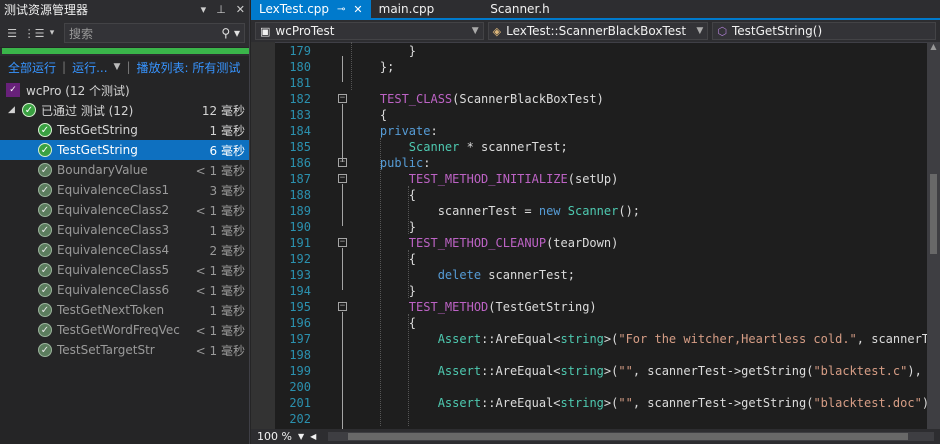  I want to click on scope-combo: ◈ LexTest::ScannerBlackBoxTest ▼, so click(598, 31).